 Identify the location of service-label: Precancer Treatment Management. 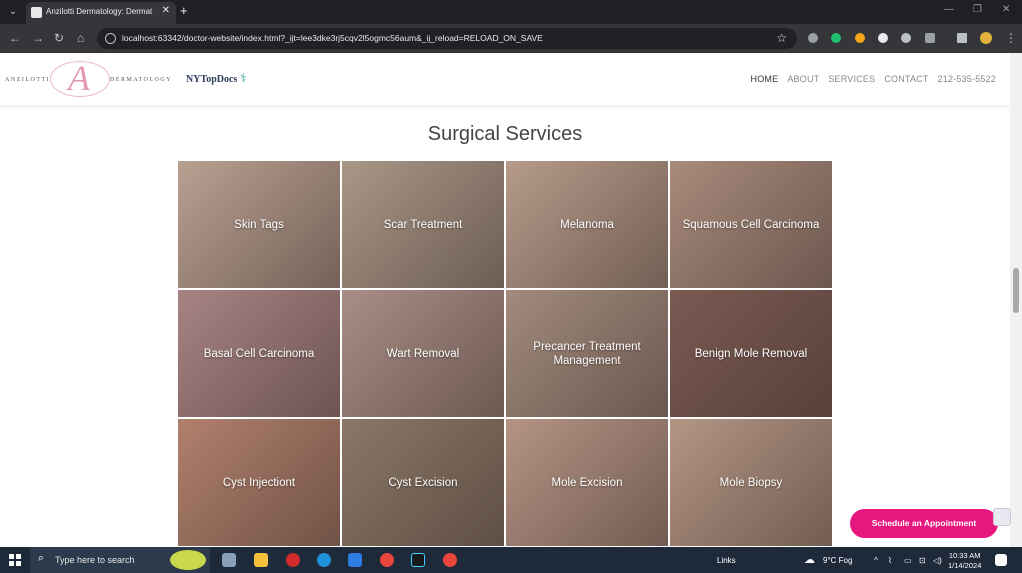
(587, 353).